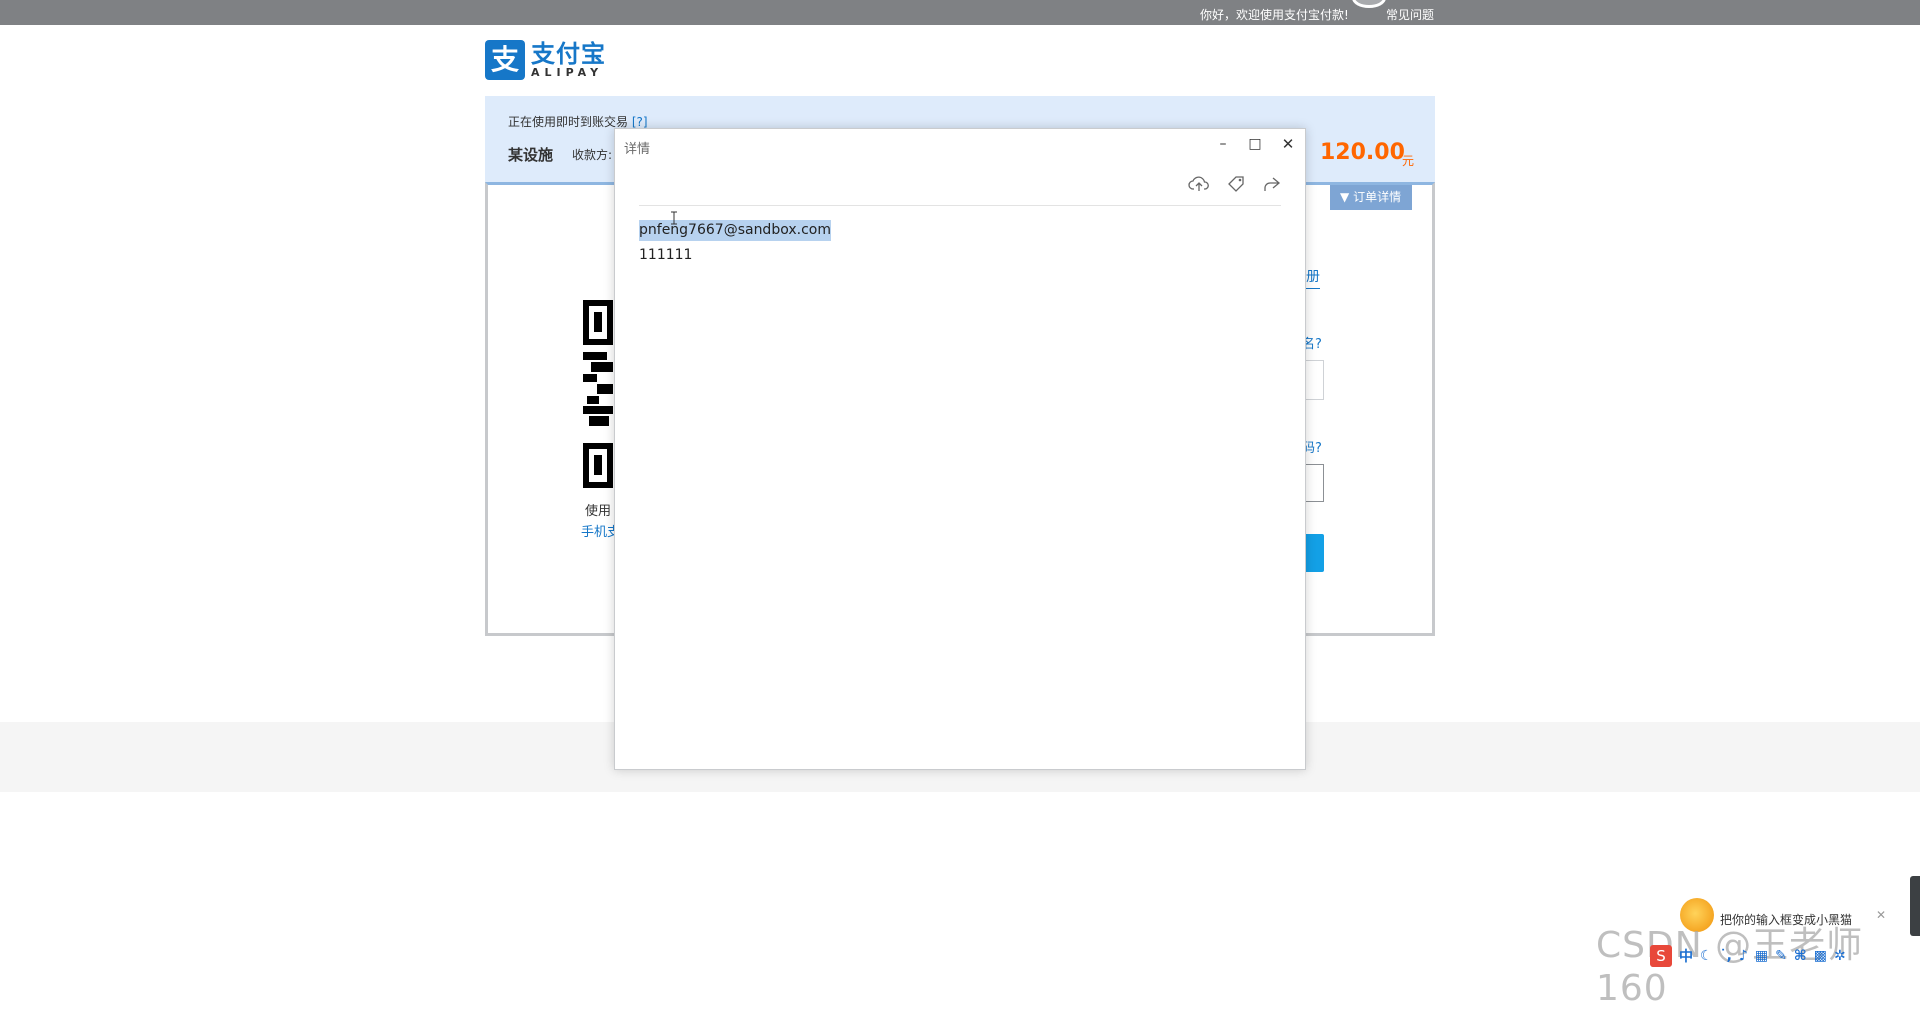  I want to click on password-text: 111111, so click(665, 255).